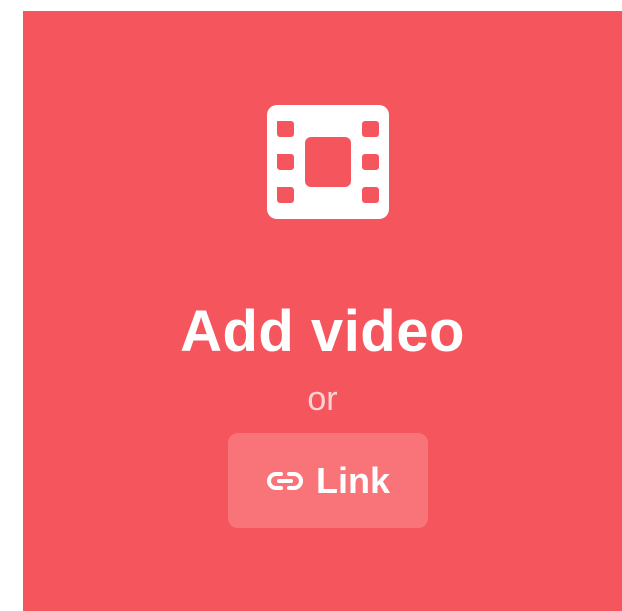 This screenshot has width=622, height=611. What do you see at coordinates (322, 399) in the screenshot?
I see `or-separator: or` at bounding box center [322, 399].